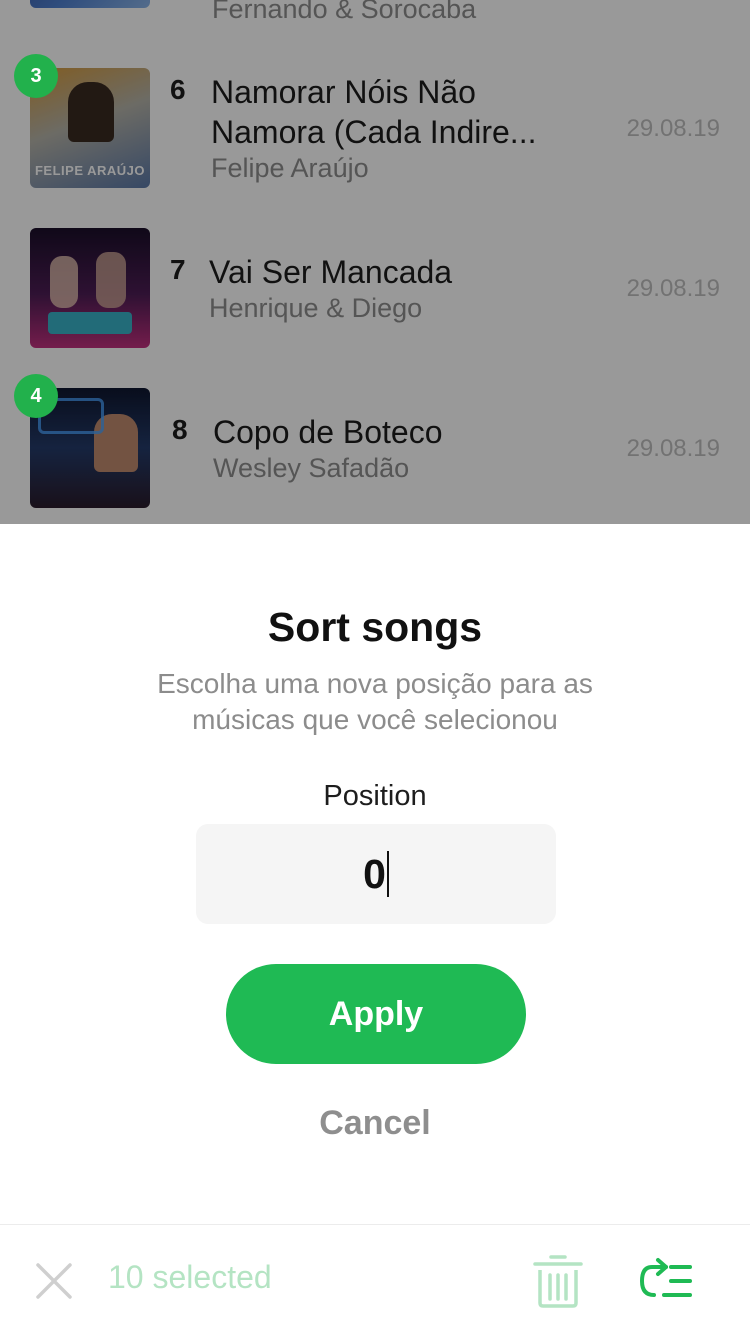 The width and height of the screenshot is (750, 1335). Describe the element at coordinates (387, 874) in the screenshot. I see `text-caret` at that location.